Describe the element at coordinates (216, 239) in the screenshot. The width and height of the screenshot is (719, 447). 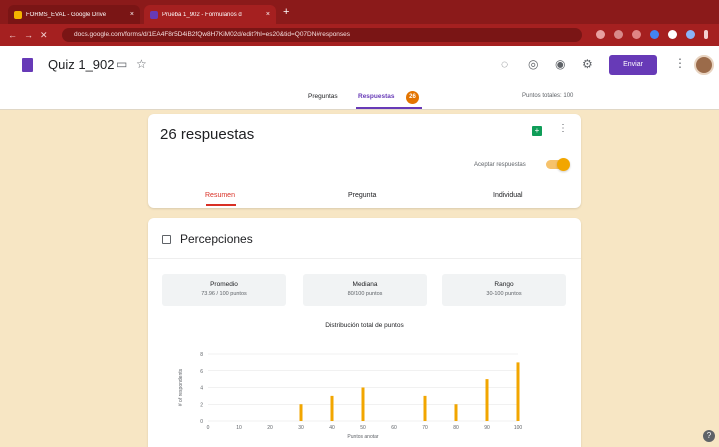
I see `section-title: Percepciones` at that location.